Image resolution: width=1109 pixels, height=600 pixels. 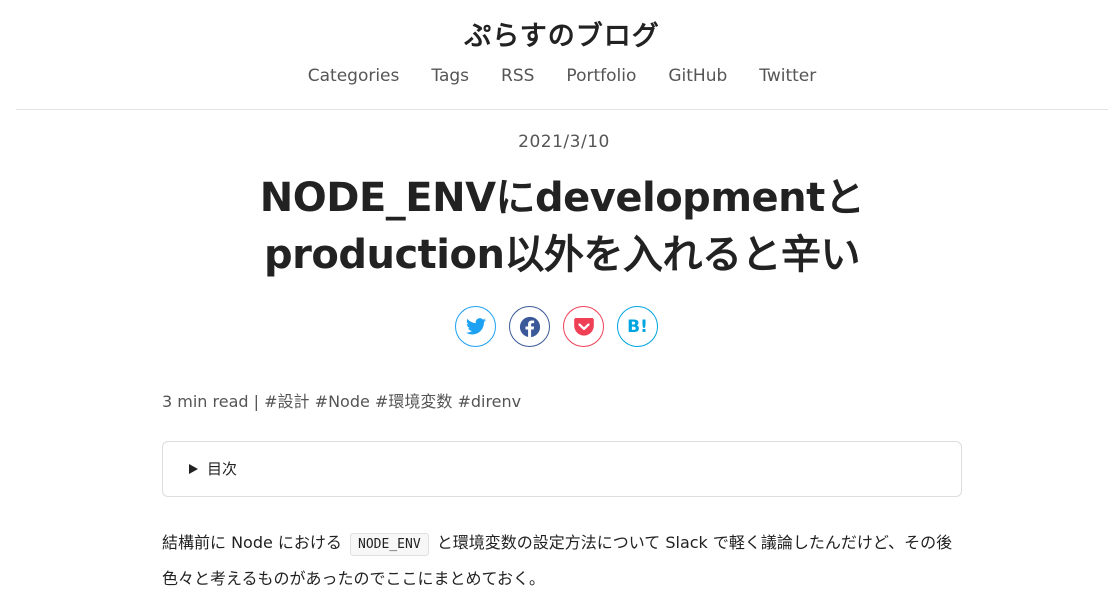 I want to click on hatena-bookmark-icon: B!, so click(x=637, y=326).